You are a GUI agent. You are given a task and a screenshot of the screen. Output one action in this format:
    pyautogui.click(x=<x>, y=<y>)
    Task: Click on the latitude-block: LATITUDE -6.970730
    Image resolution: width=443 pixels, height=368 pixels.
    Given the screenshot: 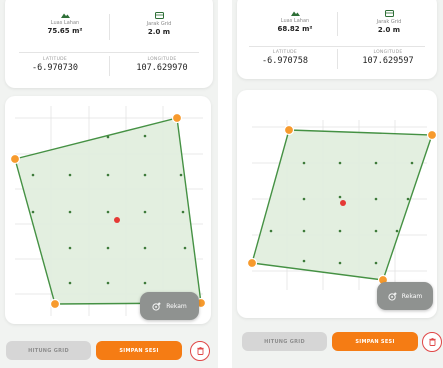 What is the action you would take?
    pyautogui.click(x=55, y=65)
    